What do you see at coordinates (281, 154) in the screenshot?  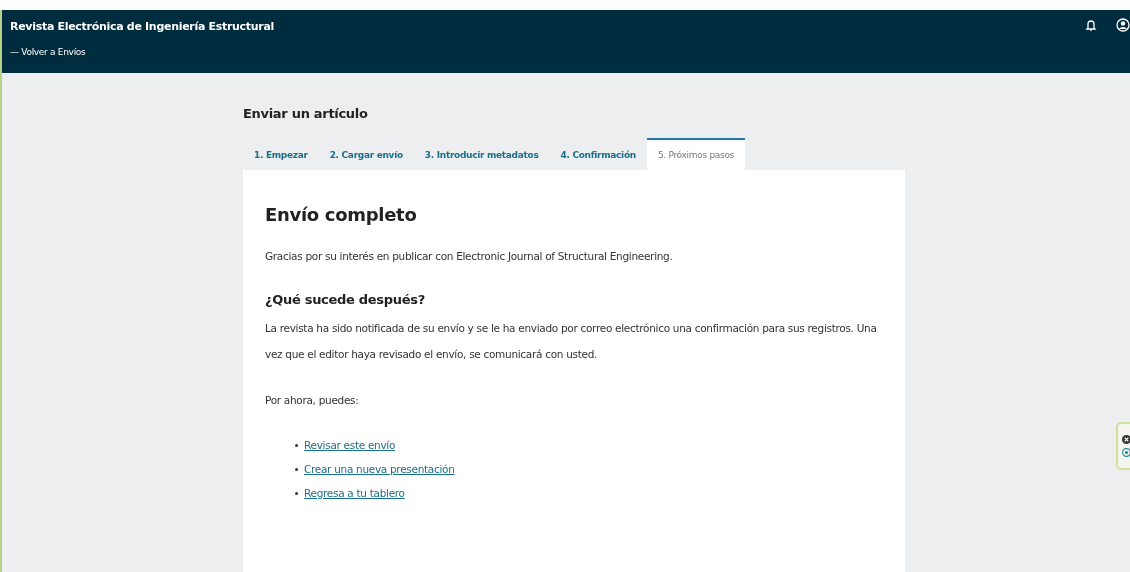 I see `step-tab: 1. Empezar` at bounding box center [281, 154].